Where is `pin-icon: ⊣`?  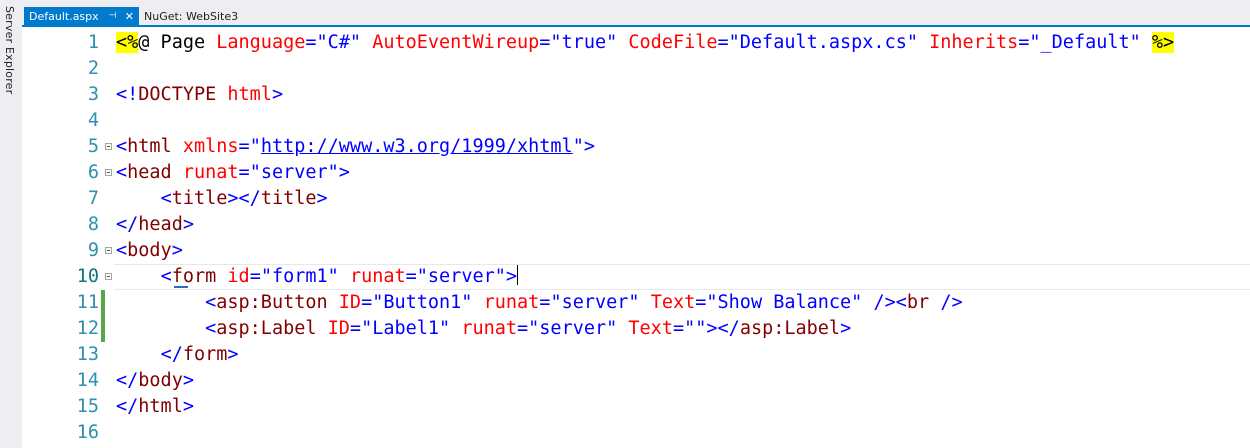
pin-icon: ⊣ is located at coordinates (113, 16).